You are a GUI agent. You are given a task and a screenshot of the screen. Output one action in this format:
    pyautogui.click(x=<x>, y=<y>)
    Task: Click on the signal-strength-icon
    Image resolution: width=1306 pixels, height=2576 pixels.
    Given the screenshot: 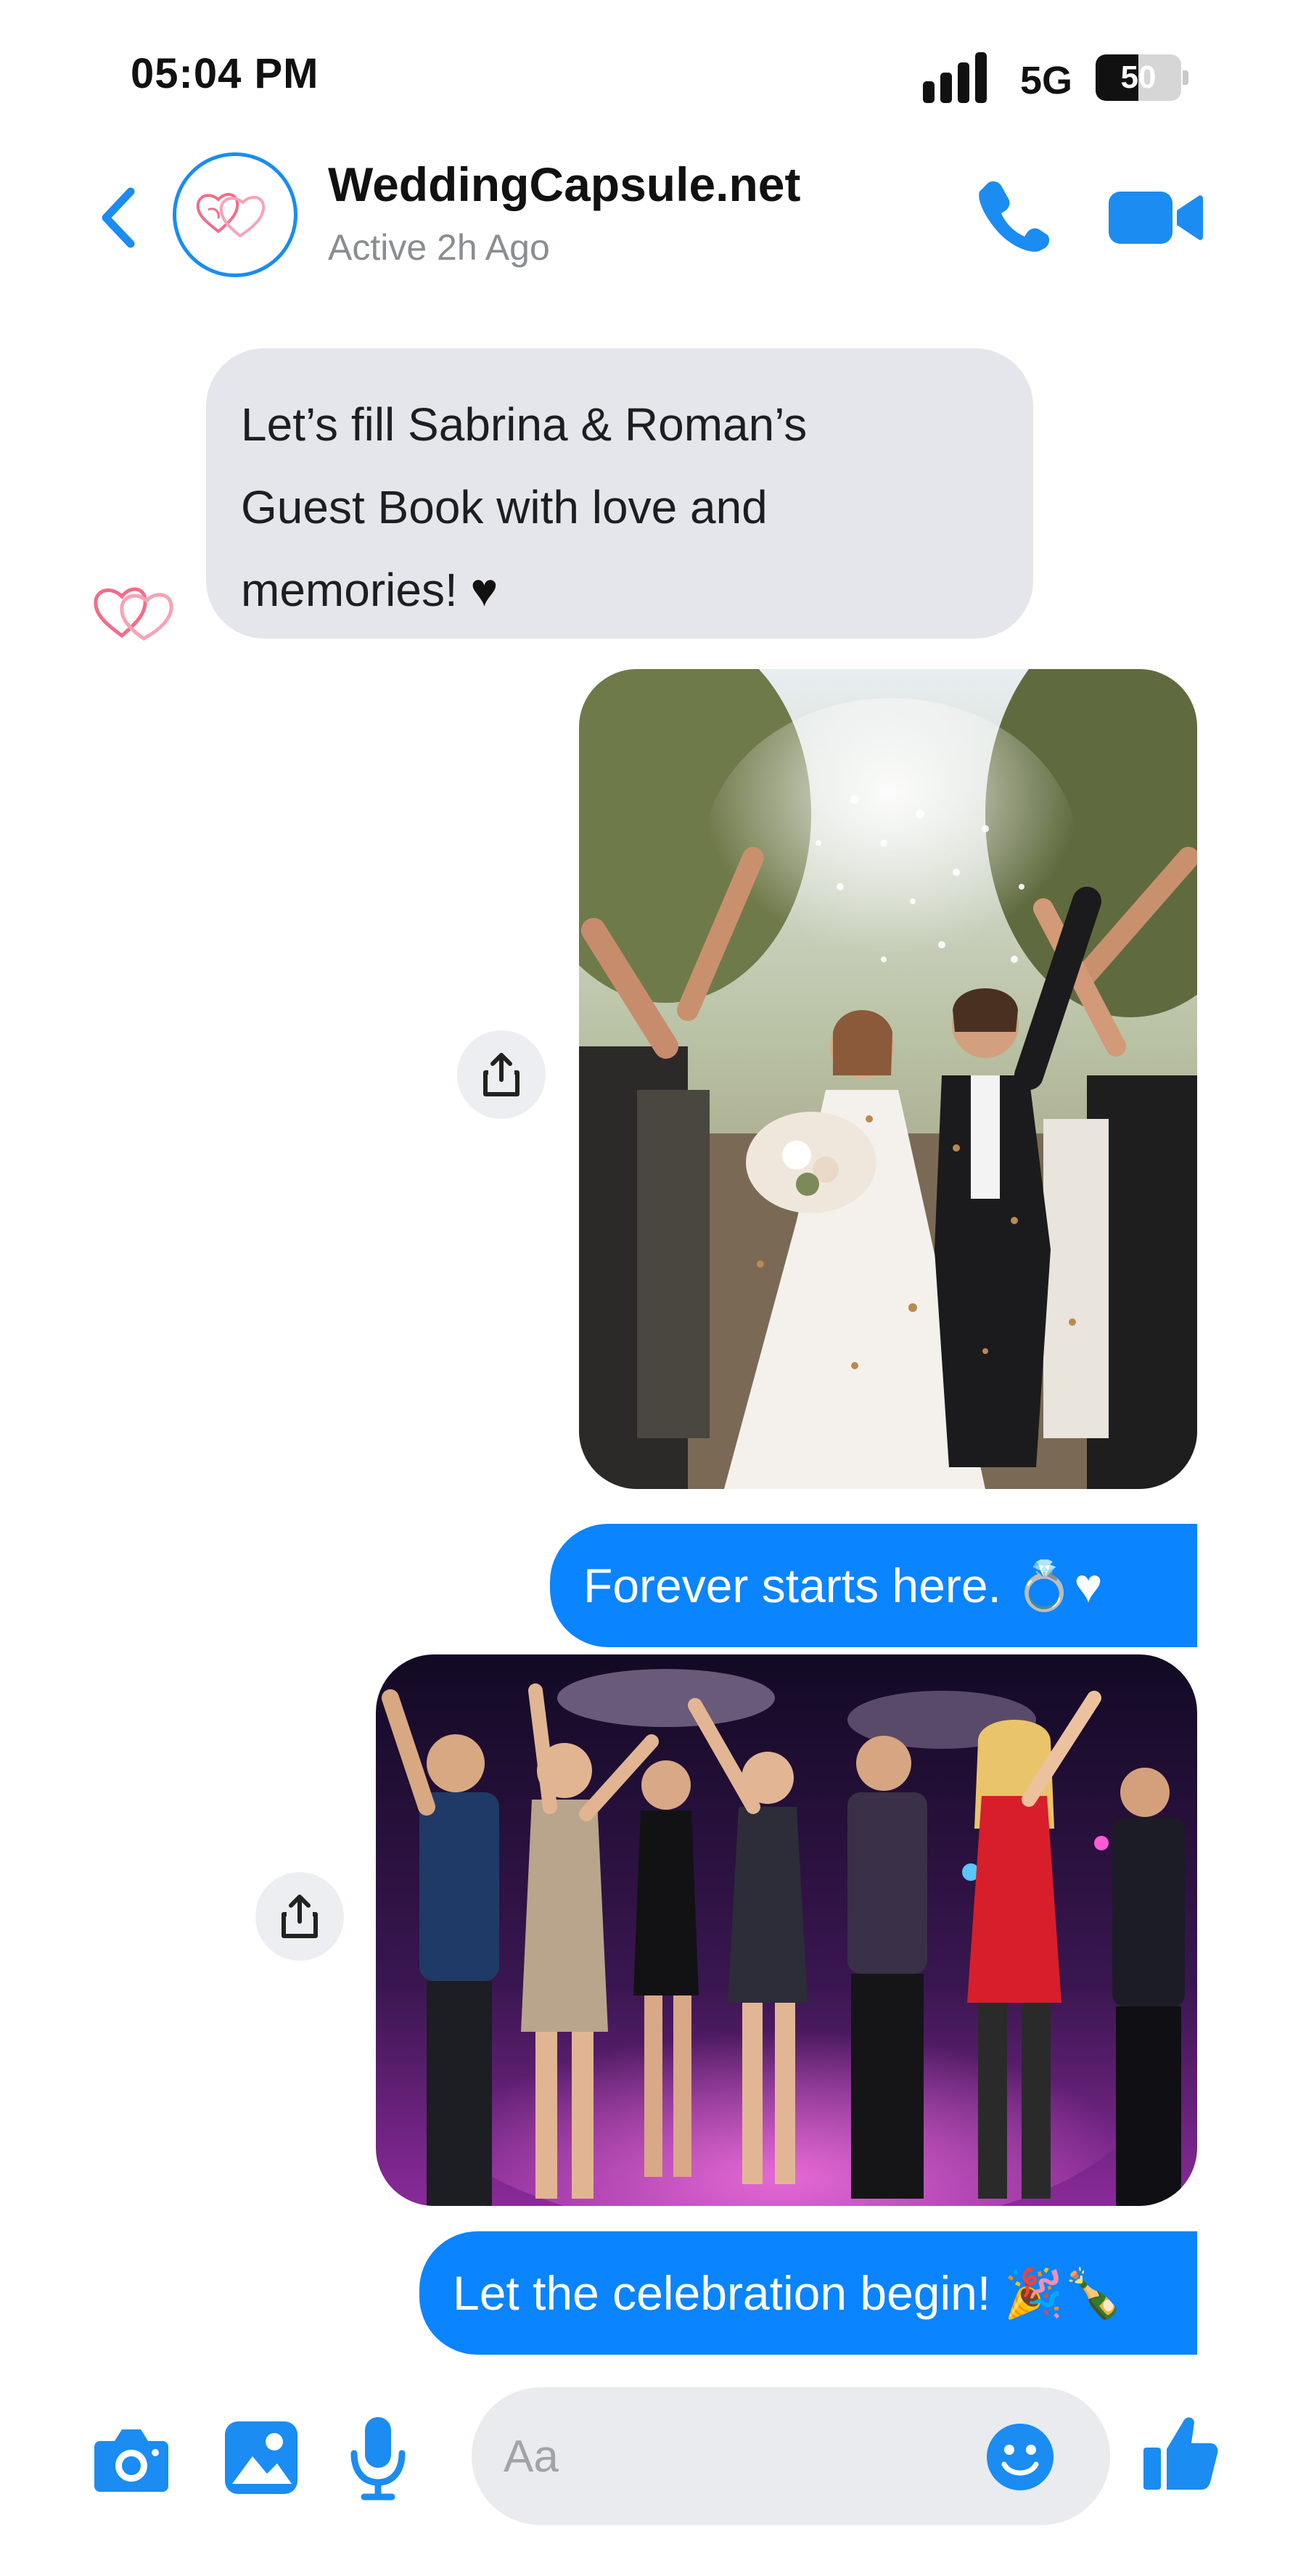 What is the action you would take?
    pyautogui.click(x=955, y=77)
    